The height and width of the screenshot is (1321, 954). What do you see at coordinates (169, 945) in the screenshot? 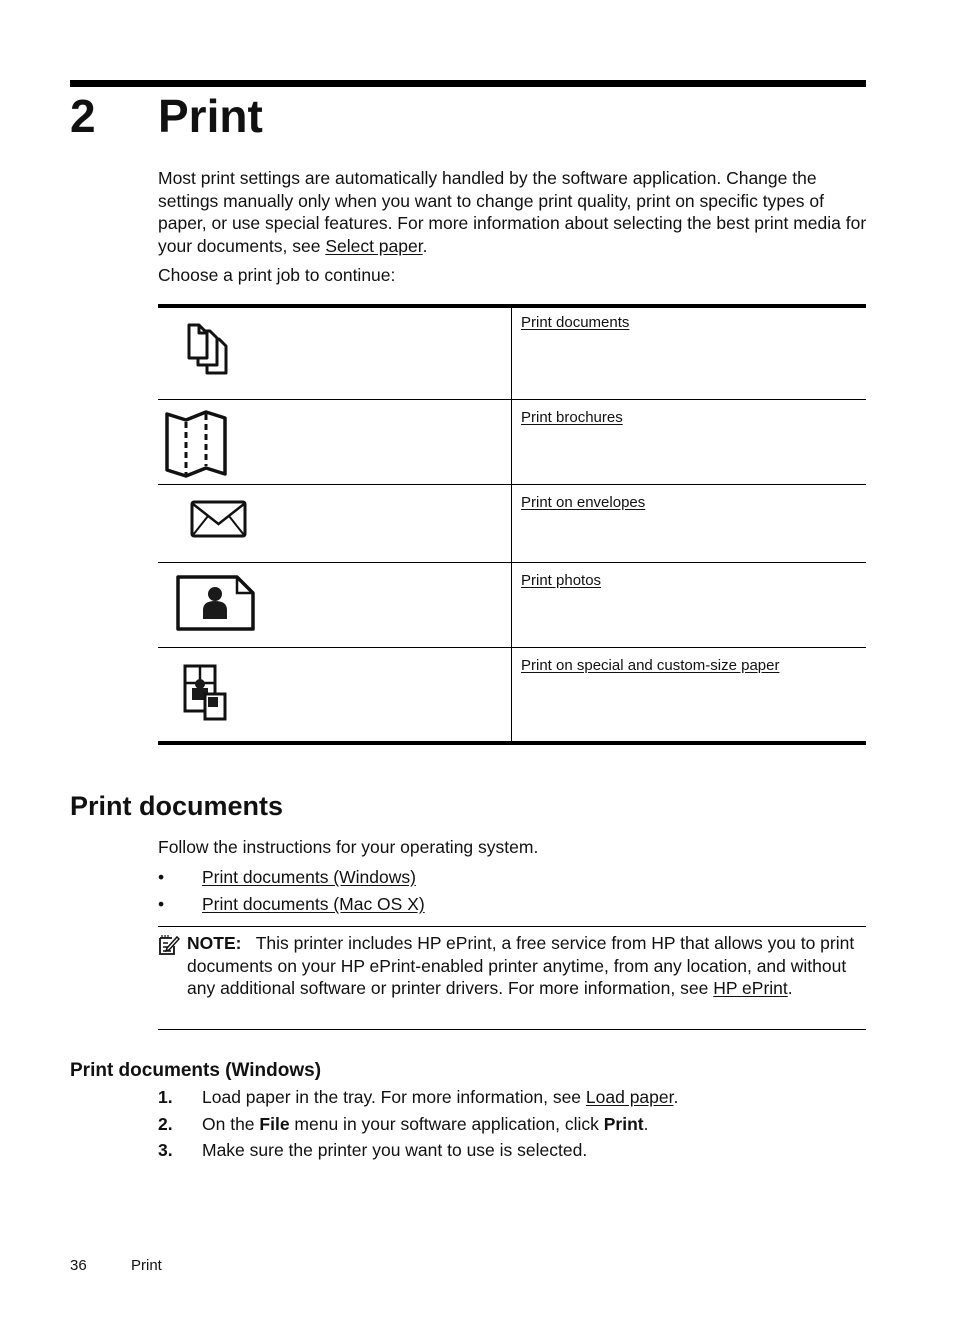
I see `note-icon` at bounding box center [169, 945].